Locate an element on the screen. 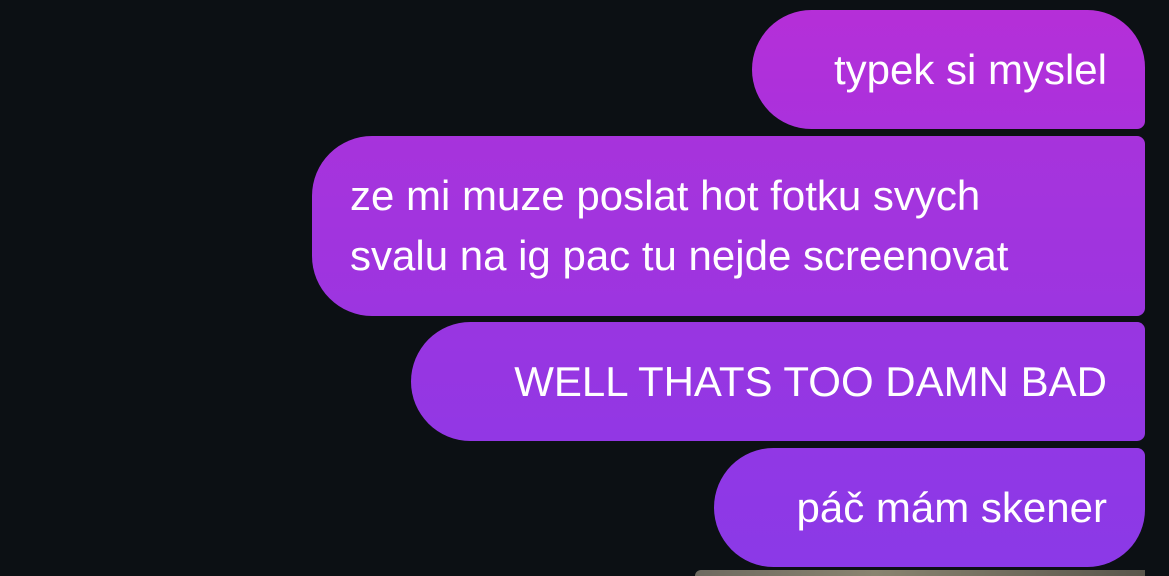 Image resolution: width=1169 pixels, height=576 pixels. message-bubble: WELL THATS TOO DAMN BAD is located at coordinates (778, 381).